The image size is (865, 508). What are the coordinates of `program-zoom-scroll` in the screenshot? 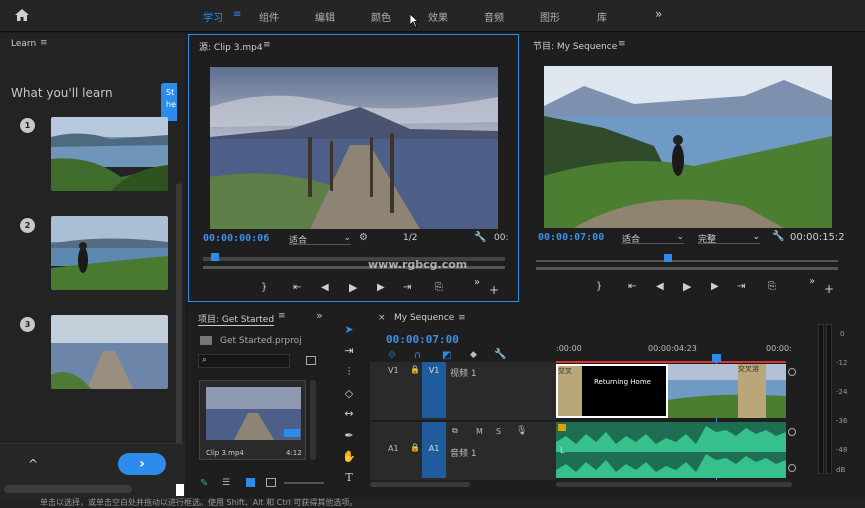 It's located at (687, 268).